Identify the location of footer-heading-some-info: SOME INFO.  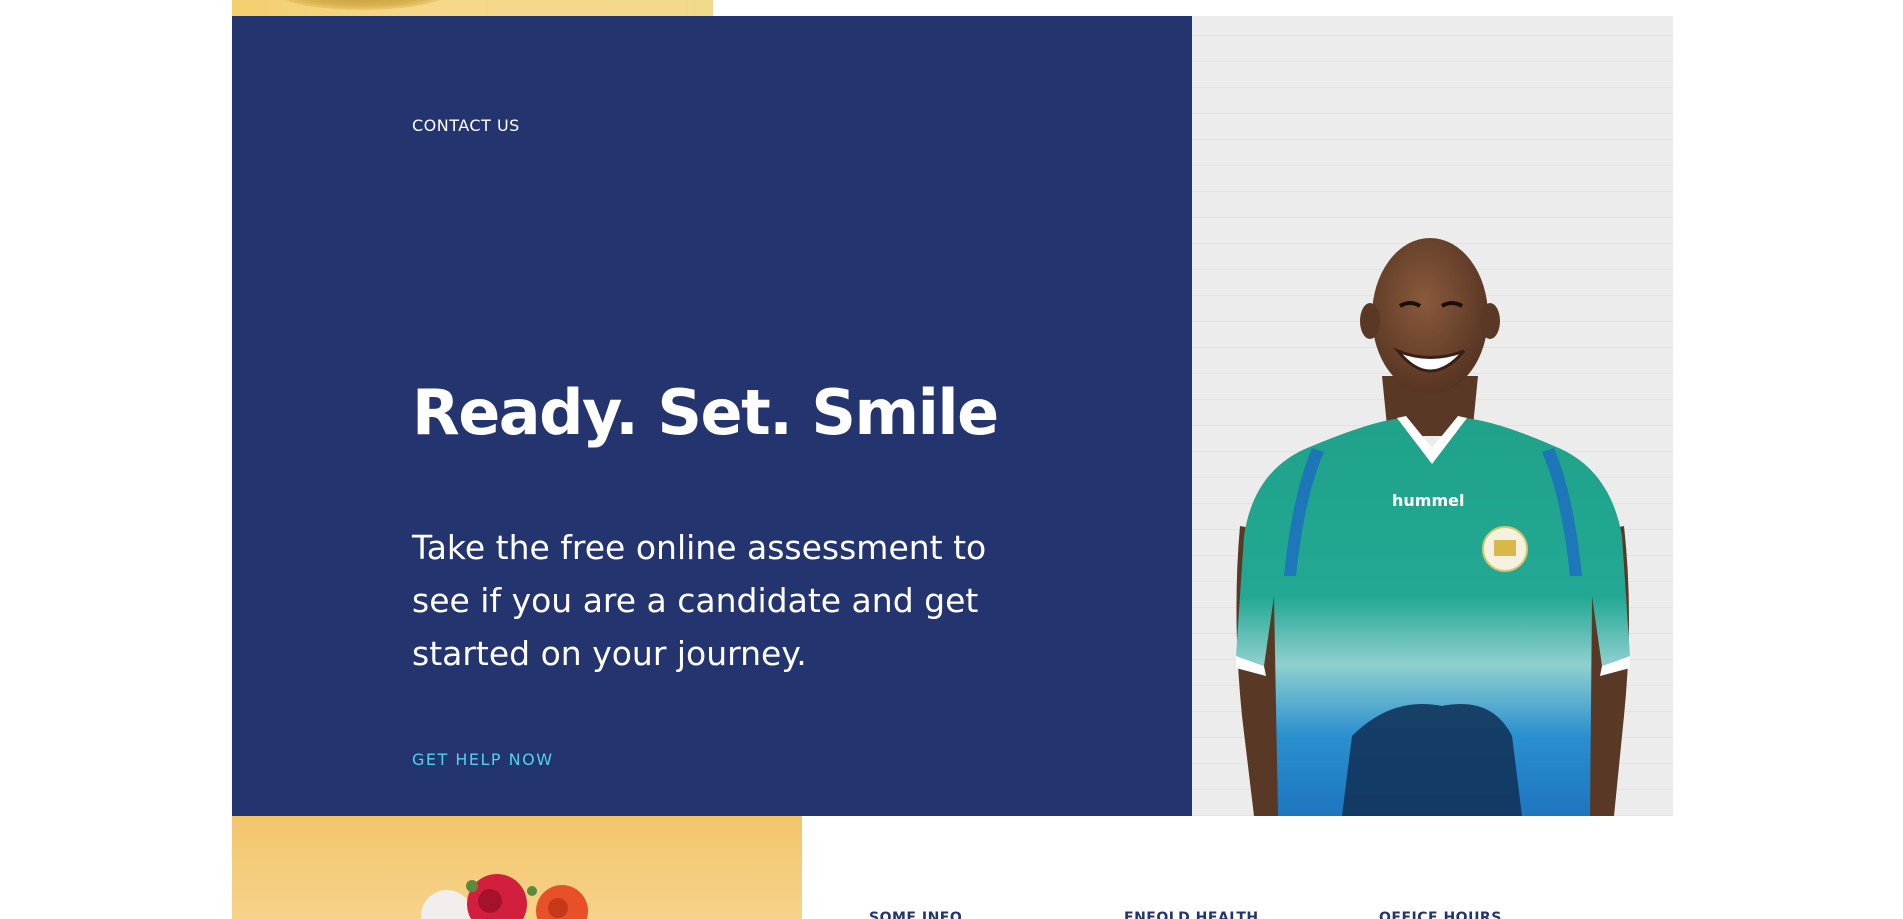
(916, 914).